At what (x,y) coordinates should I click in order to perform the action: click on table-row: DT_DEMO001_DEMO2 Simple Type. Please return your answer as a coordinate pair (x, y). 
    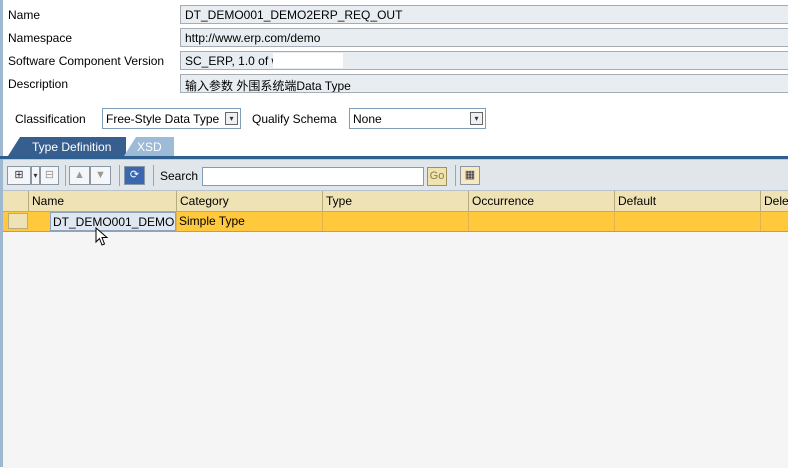
    Looking at the image, I should click on (395, 222).